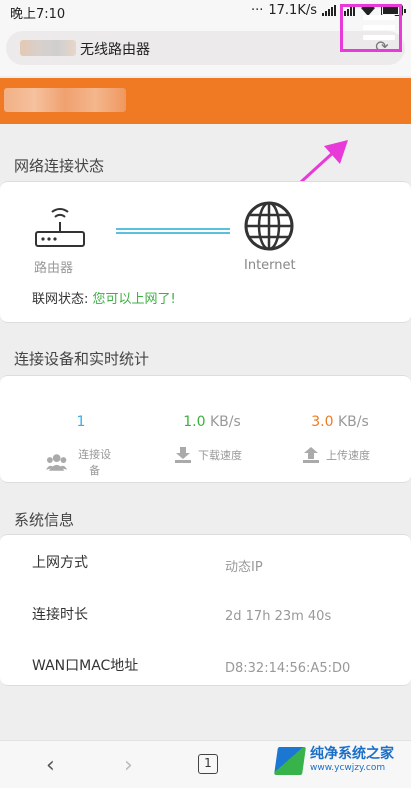  I want to click on watermark-title: 纯净系统之家, so click(352, 754).